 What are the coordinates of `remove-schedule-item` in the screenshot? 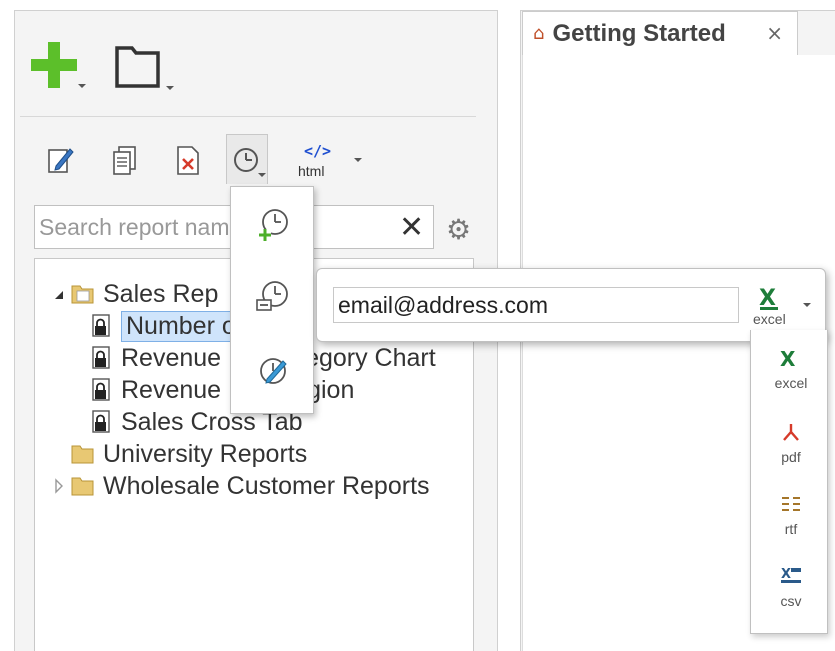 It's located at (273, 297).